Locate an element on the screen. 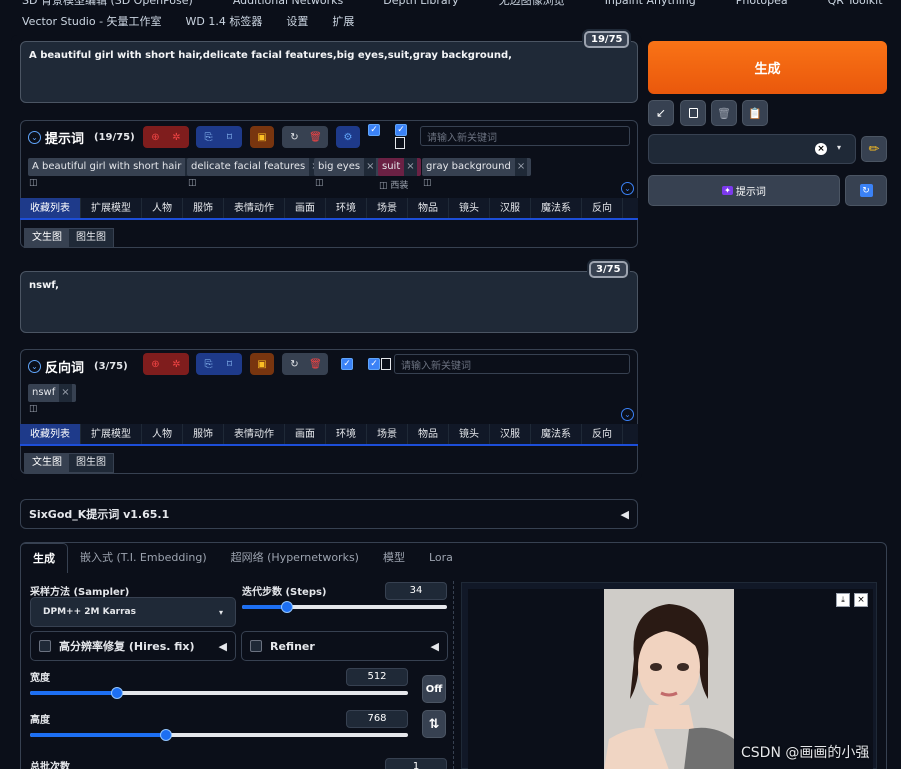 The image size is (901, 769). expand-icon: ⌄ is located at coordinates (627, 188).